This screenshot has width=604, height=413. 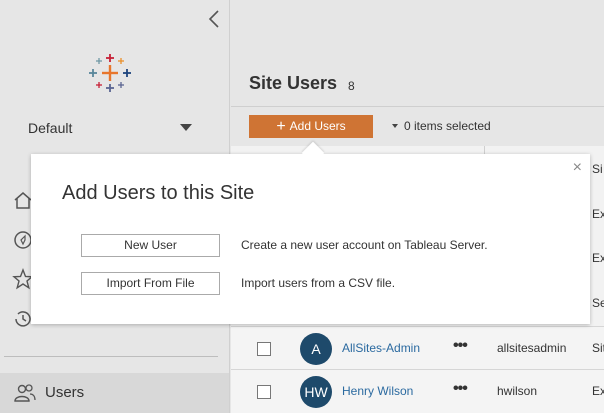 What do you see at coordinates (517, 391) in the screenshot?
I see `user-login: hwilson` at bounding box center [517, 391].